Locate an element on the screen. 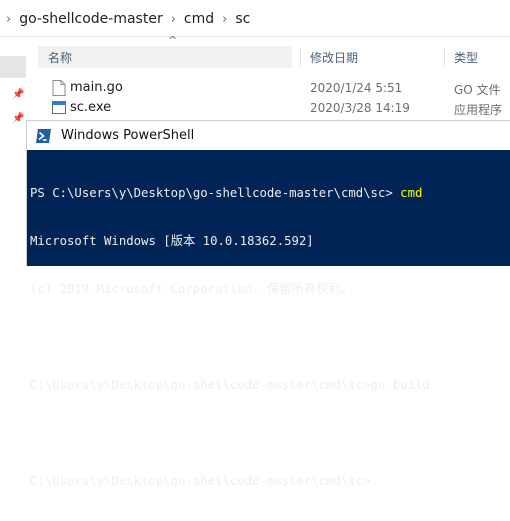 Image resolution: width=510 pixels, height=521 pixels. file-row: sc.exe 2020/3/28 14:19 应用程序 is located at coordinates (274, 108).